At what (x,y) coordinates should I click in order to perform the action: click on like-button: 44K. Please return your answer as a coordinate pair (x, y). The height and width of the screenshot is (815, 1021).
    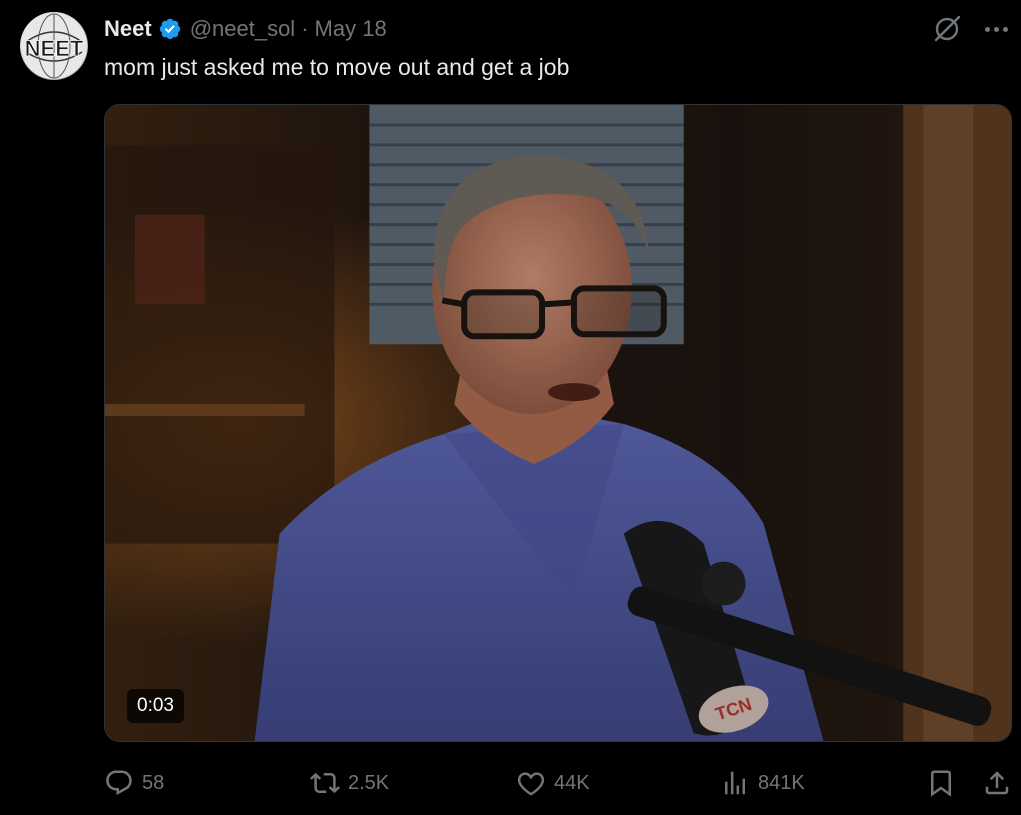
    Looking at the image, I should click on (553, 783).